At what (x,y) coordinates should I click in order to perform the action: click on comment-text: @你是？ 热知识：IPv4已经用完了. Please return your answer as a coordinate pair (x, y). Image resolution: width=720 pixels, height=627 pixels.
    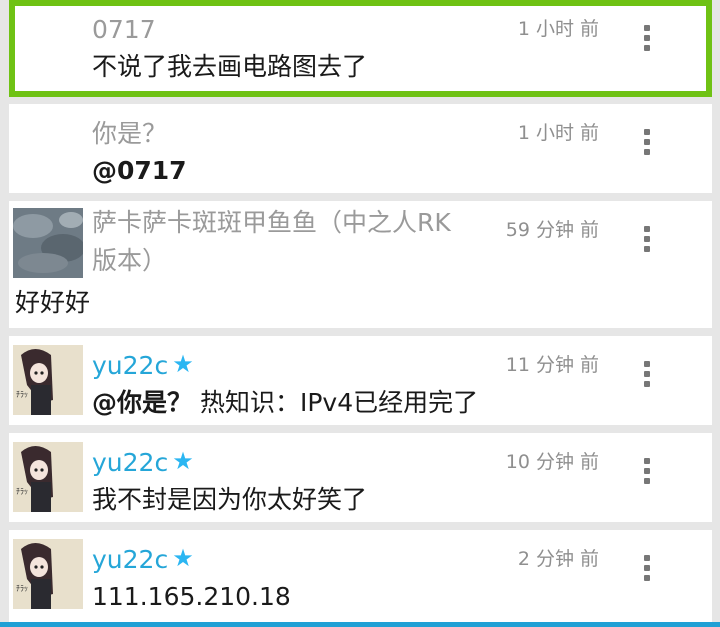
    Looking at the image, I should click on (285, 403).